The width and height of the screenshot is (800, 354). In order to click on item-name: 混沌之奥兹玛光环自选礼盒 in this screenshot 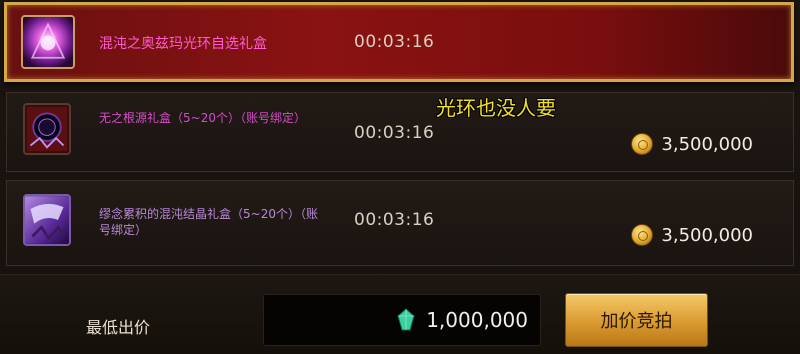, I will do `click(183, 44)`.